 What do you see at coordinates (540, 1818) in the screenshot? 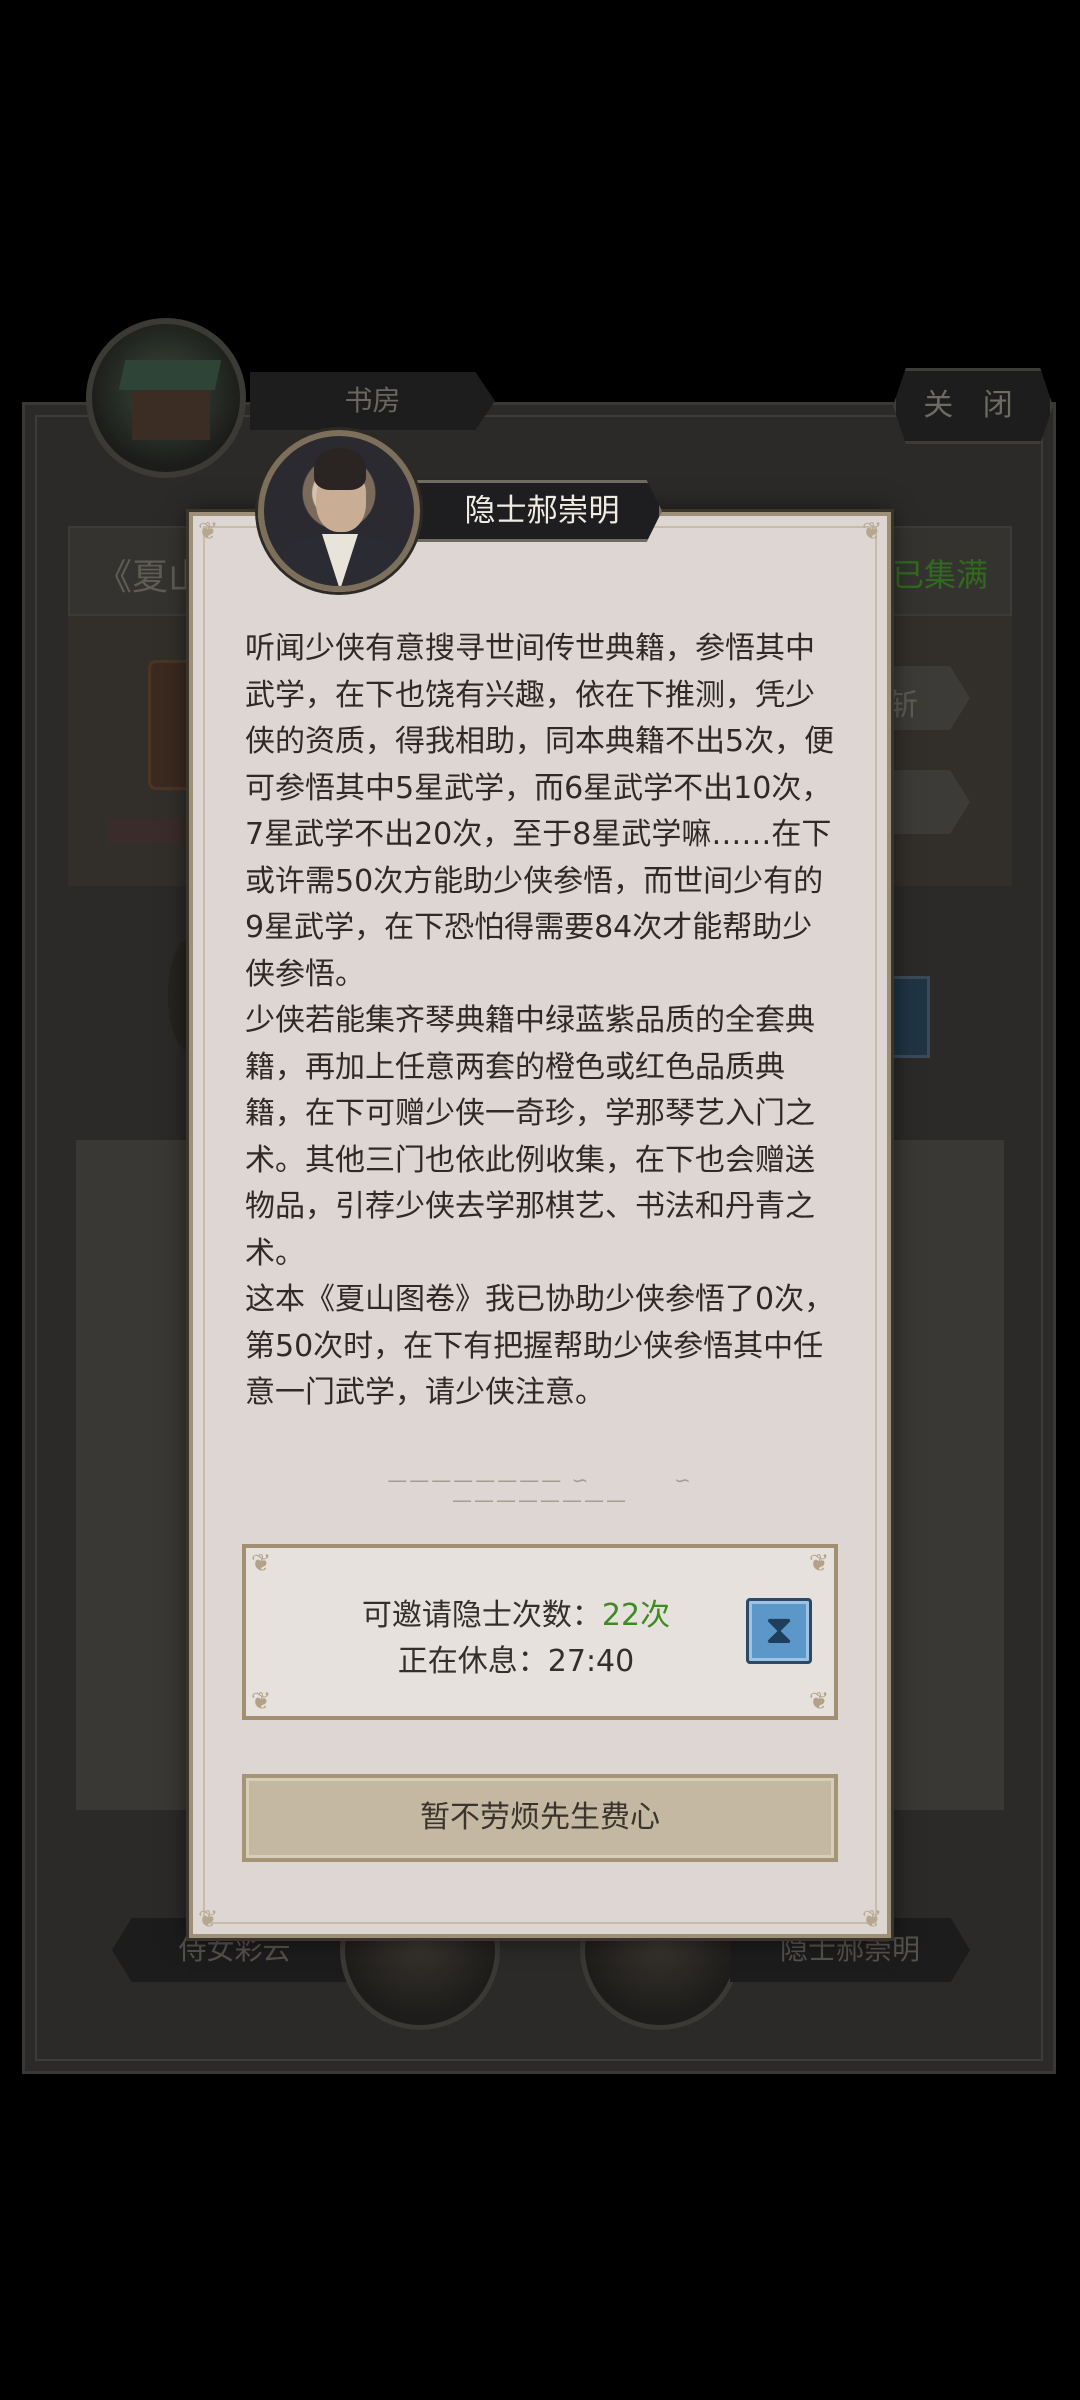
I see `decline-button: 暂不劳烦先生费心` at bounding box center [540, 1818].